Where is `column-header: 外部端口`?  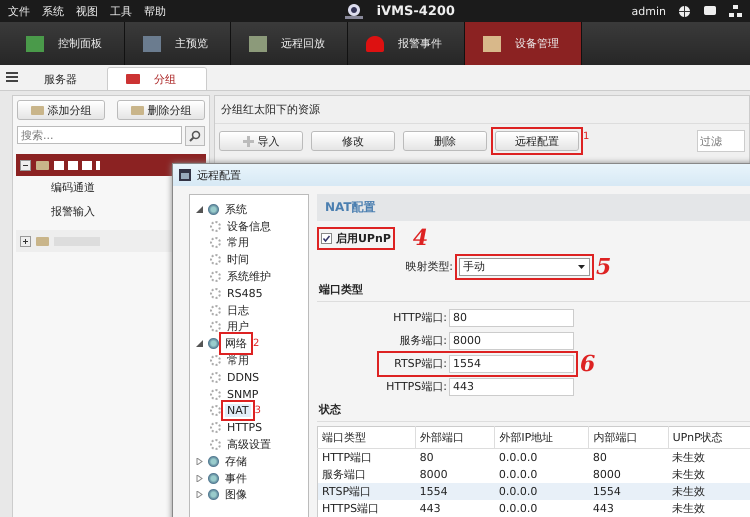
column-header: 外部端口 is located at coordinates (455, 437).